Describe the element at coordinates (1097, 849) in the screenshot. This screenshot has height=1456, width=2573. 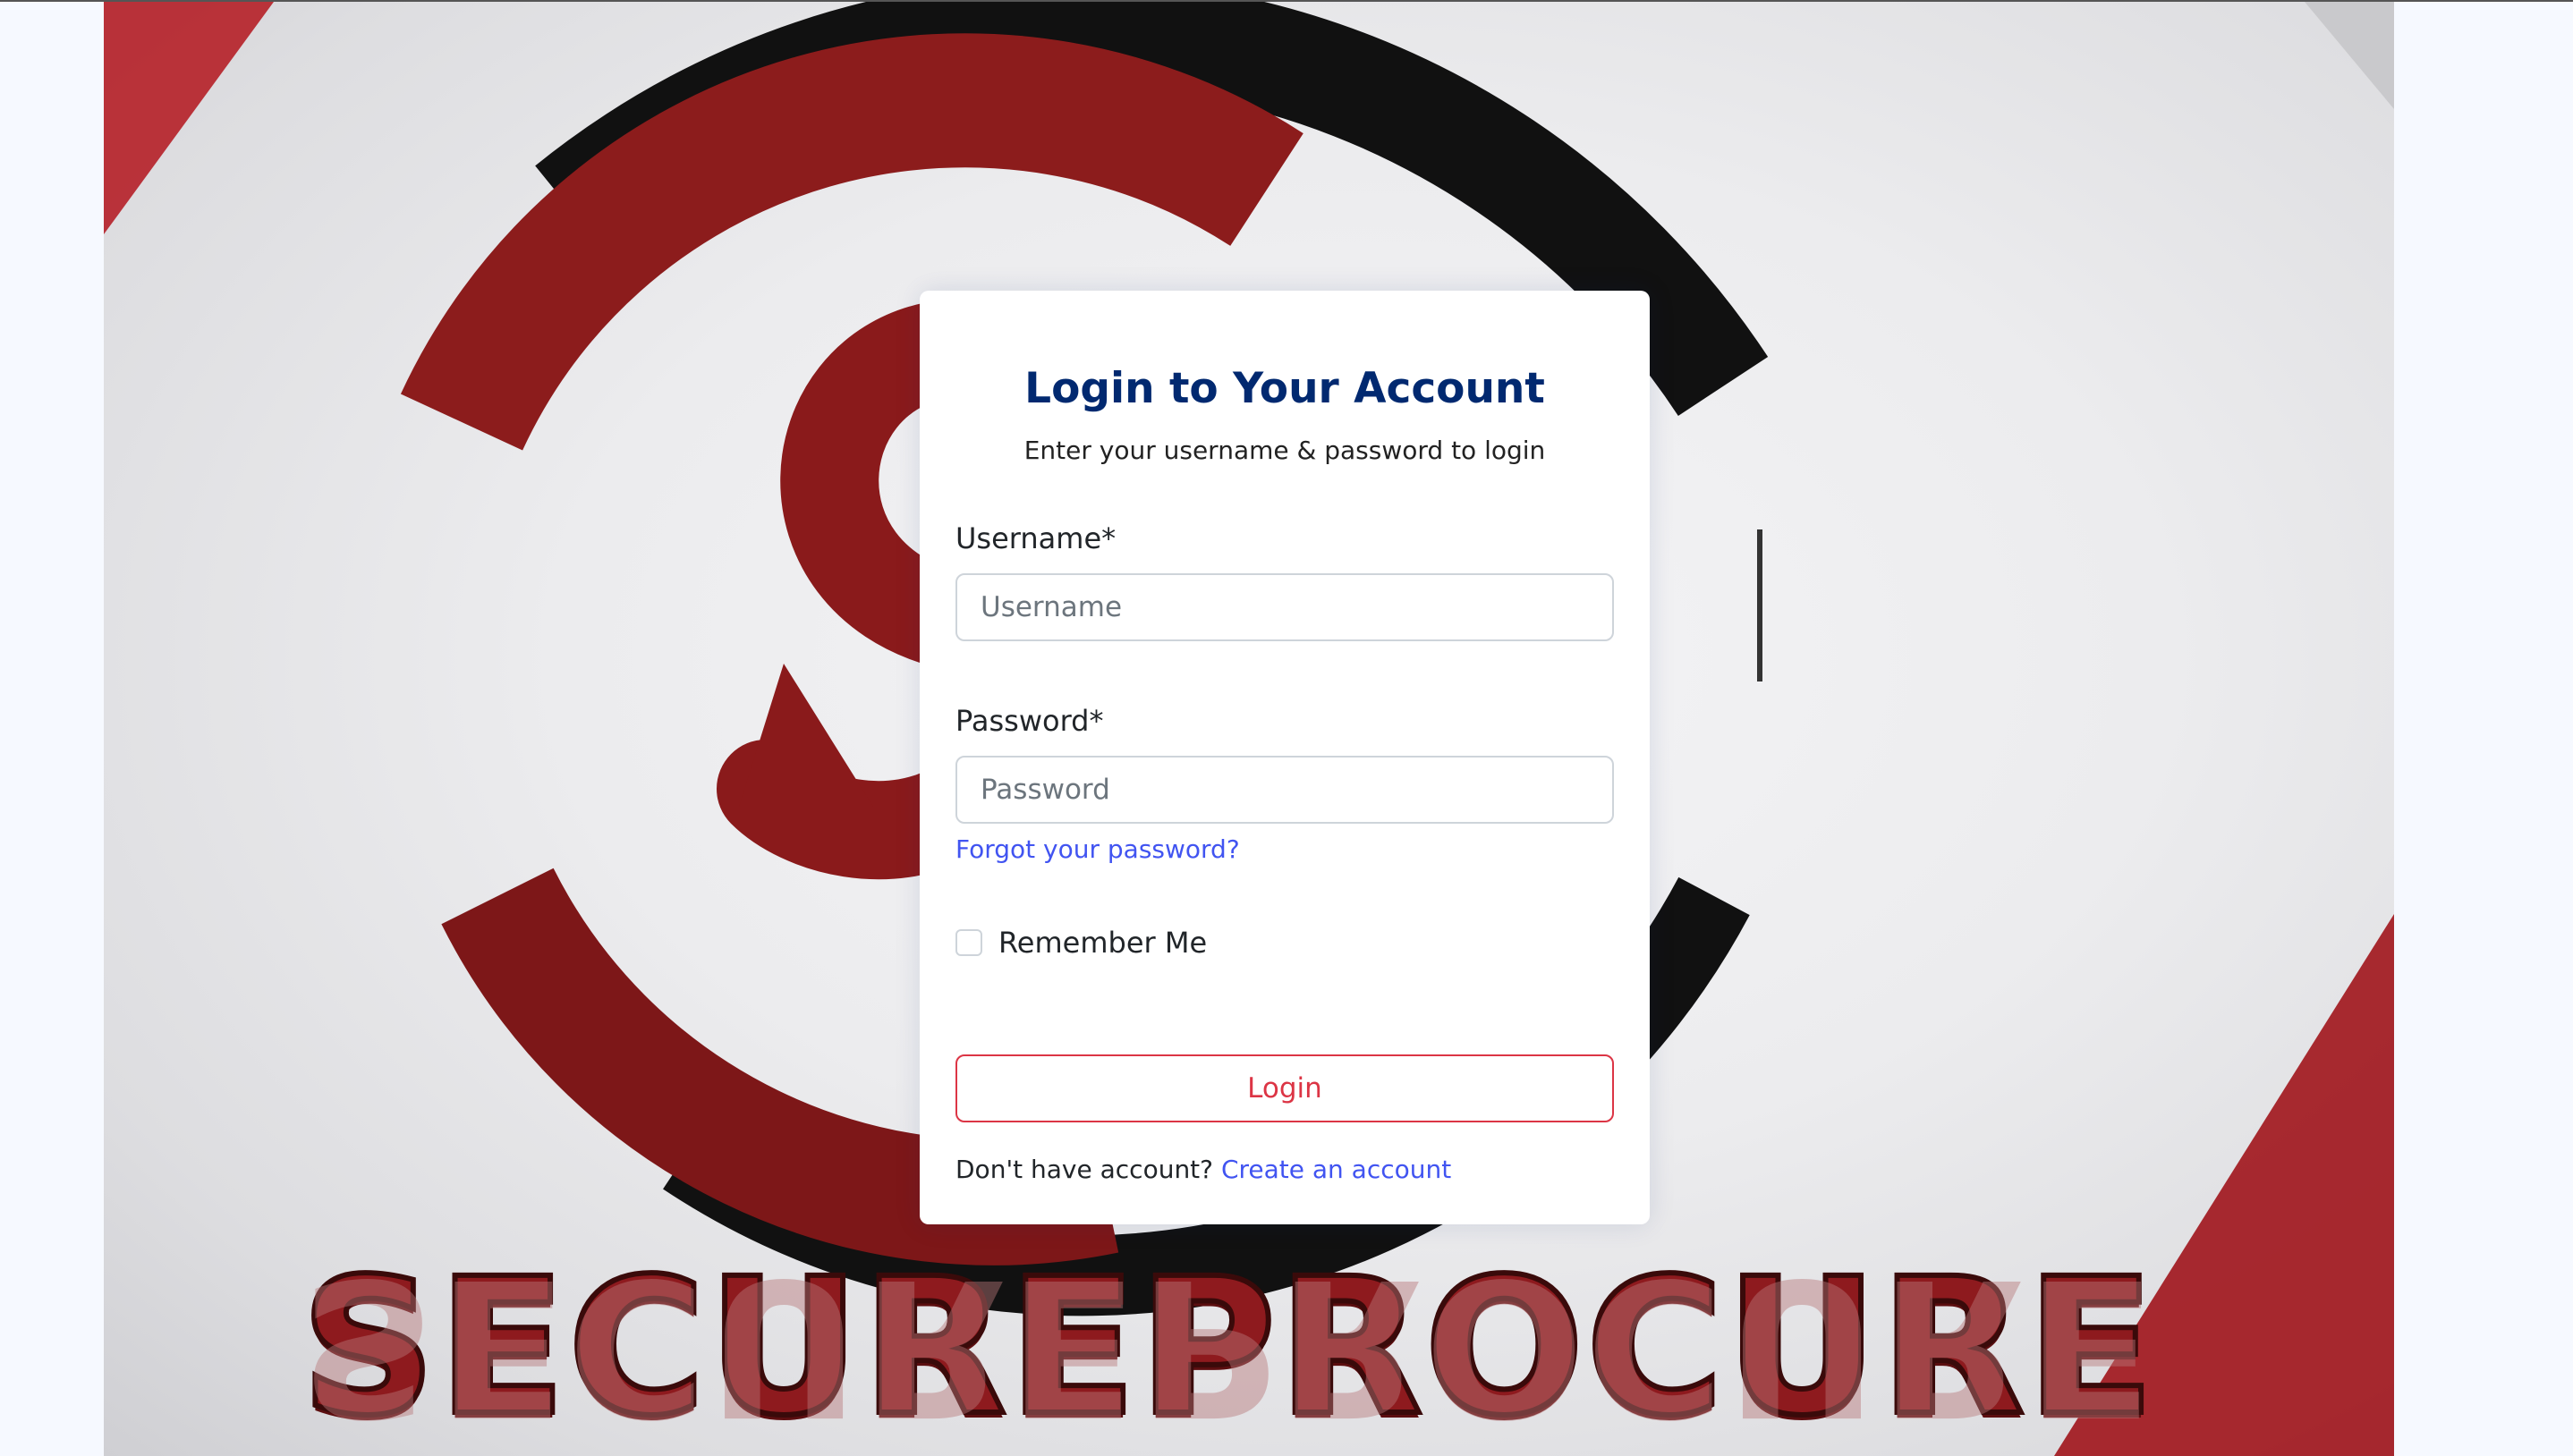
I see `forgot-password-link: Forgot your password?` at that location.